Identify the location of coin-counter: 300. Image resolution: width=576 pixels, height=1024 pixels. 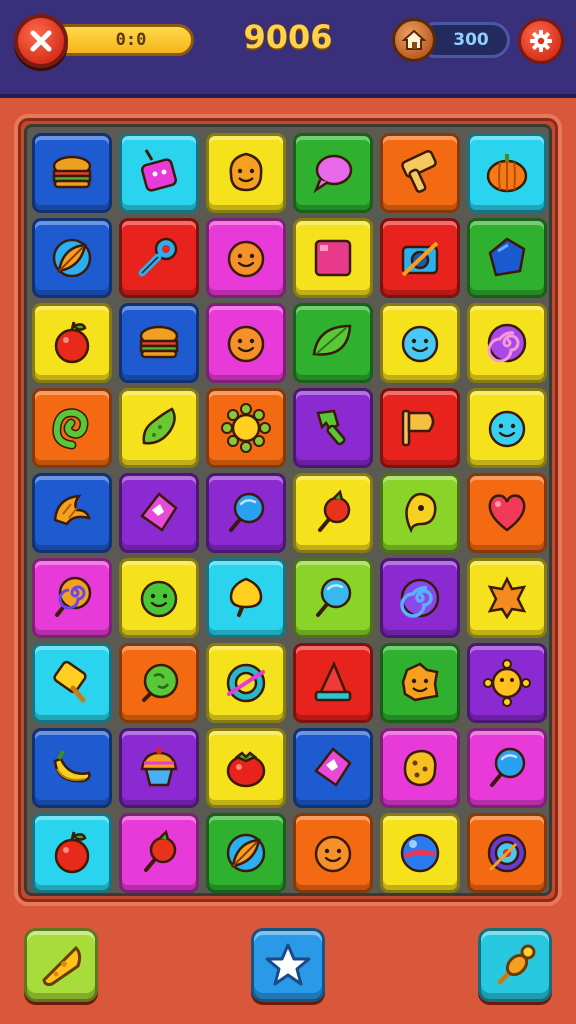
(451, 40).